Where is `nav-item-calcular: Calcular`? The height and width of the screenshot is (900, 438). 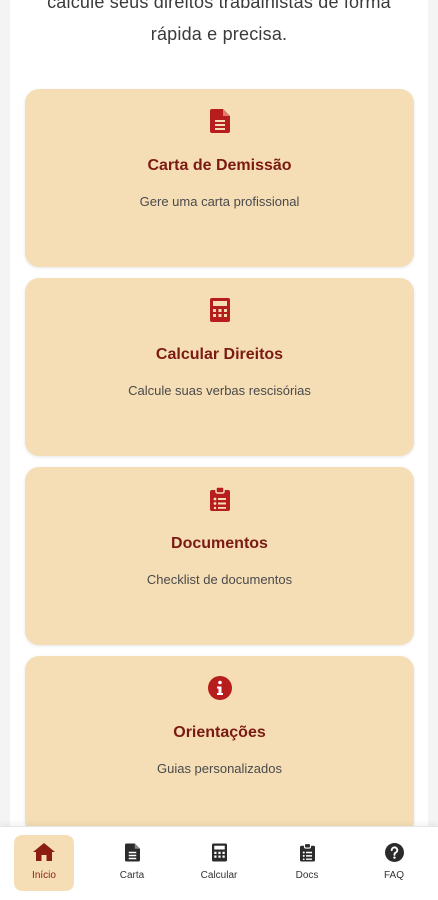
nav-item-calcular: Calcular is located at coordinates (219, 863).